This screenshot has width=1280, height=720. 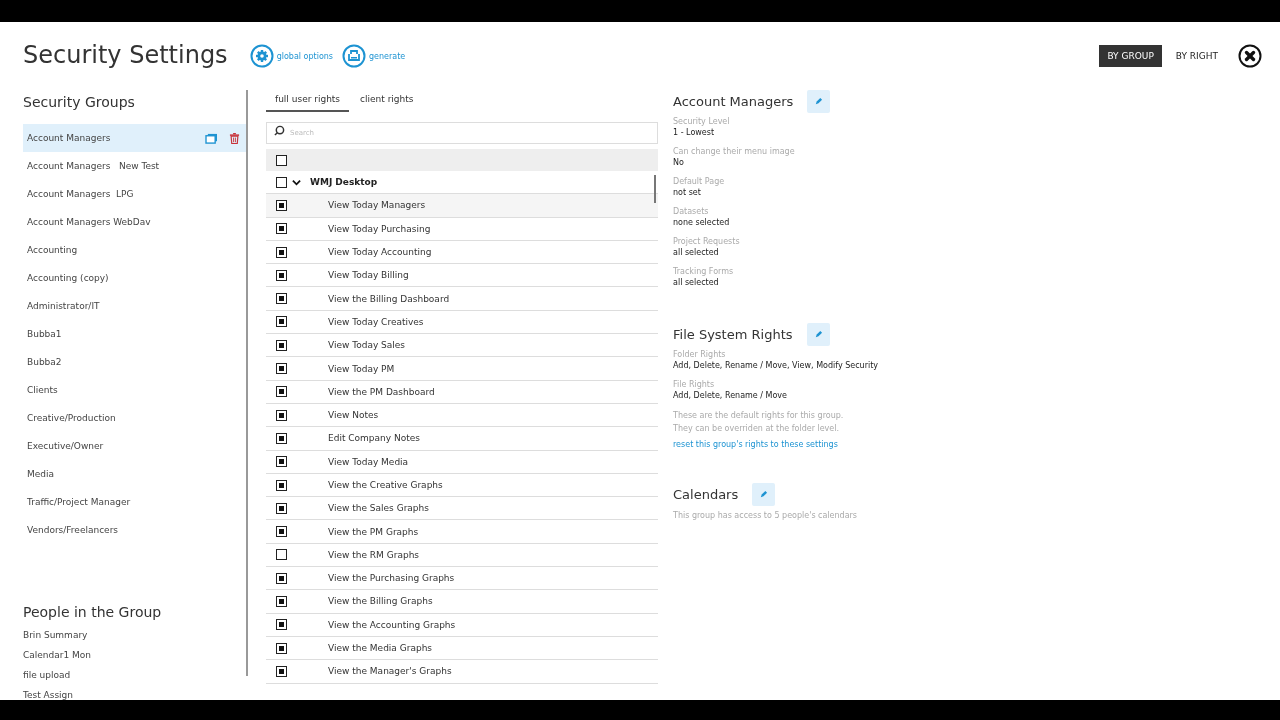 What do you see at coordinates (354, 56) in the screenshot?
I see `printer-icon` at bounding box center [354, 56].